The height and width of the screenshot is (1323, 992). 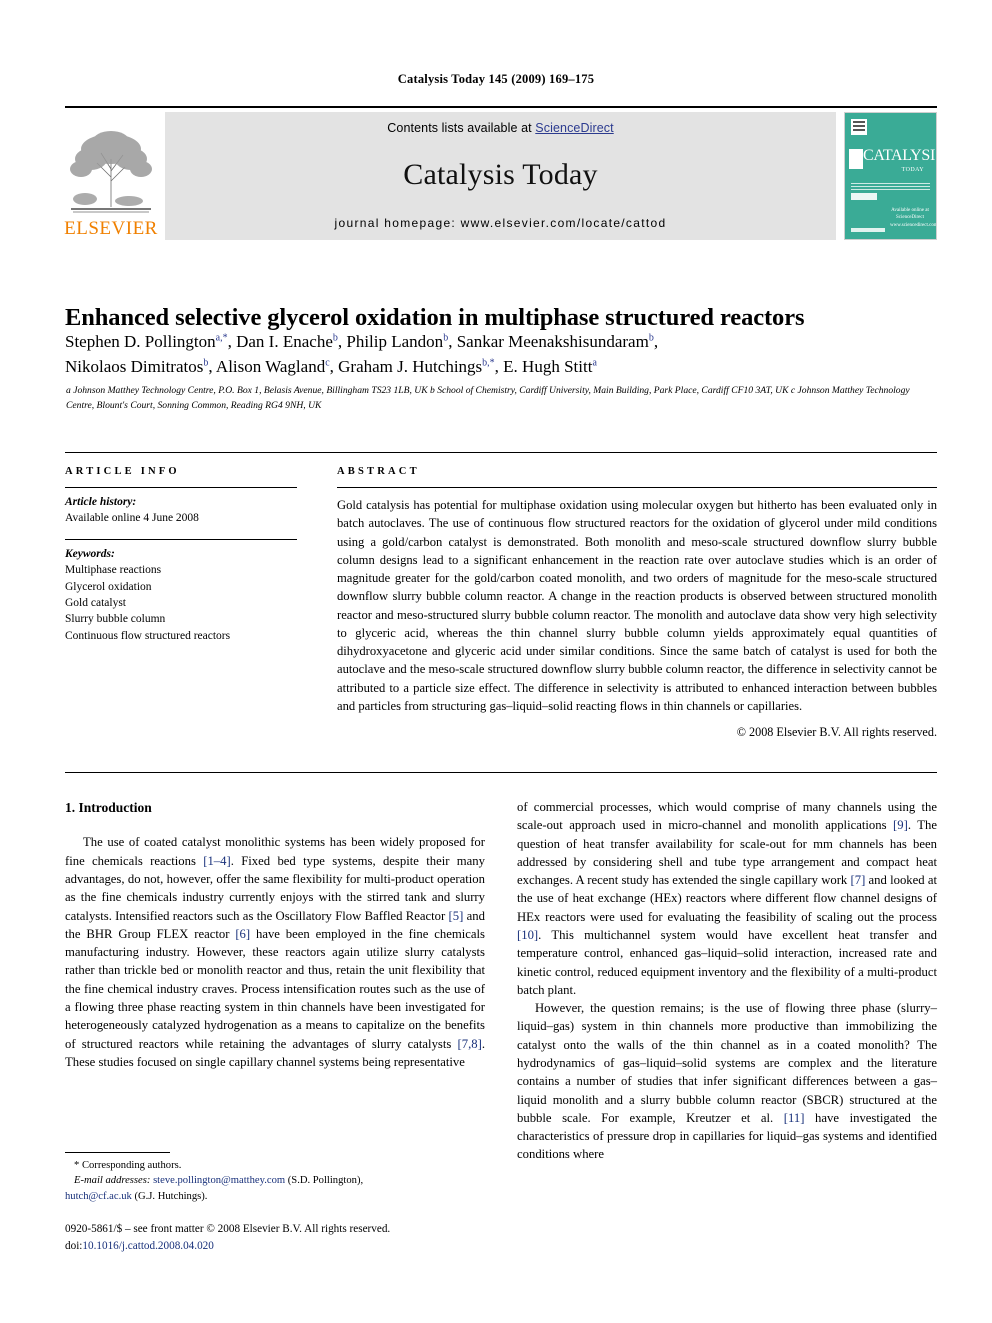 What do you see at coordinates (501, 772) in the screenshot?
I see `divider-below-abstract` at bounding box center [501, 772].